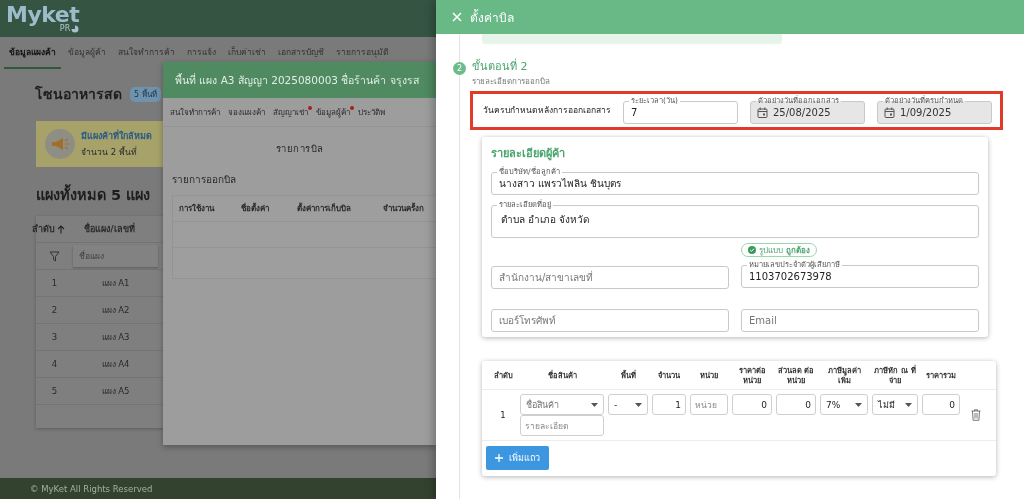  Describe the element at coordinates (499, 458) in the screenshot. I see `plus-icon` at that location.